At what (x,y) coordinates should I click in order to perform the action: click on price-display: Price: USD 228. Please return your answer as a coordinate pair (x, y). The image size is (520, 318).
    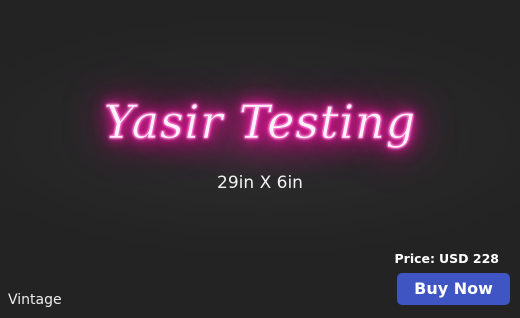
    Looking at the image, I should click on (447, 259).